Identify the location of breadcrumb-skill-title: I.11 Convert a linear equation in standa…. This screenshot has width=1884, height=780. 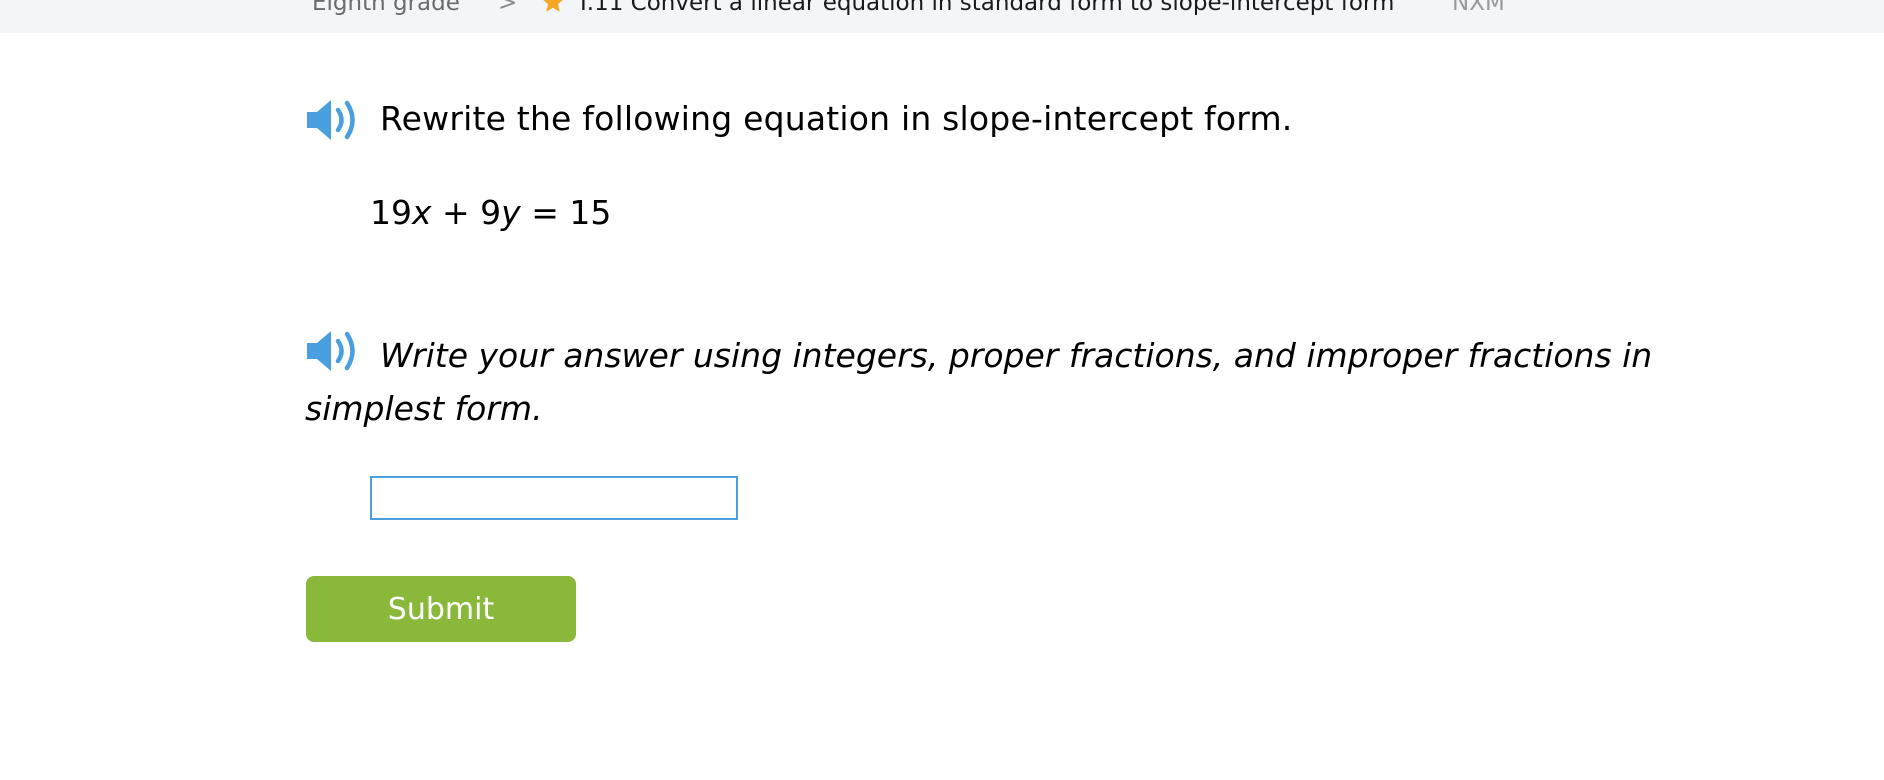
(987, 8).